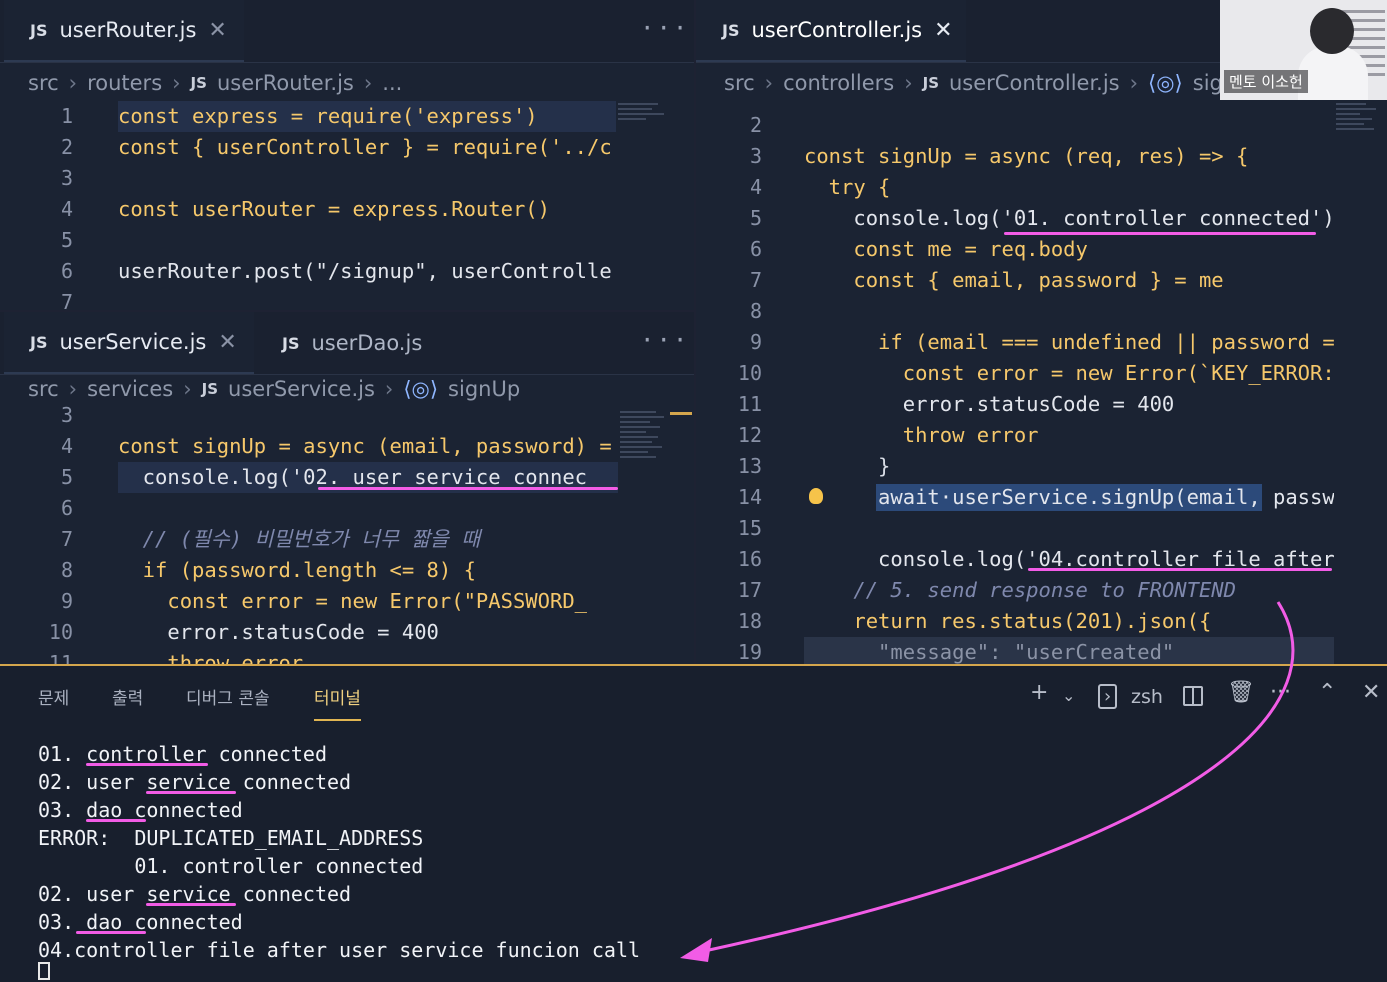  What do you see at coordinates (66, 147) in the screenshot?
I see `line-number: 2` at bounding box center [66, 147].